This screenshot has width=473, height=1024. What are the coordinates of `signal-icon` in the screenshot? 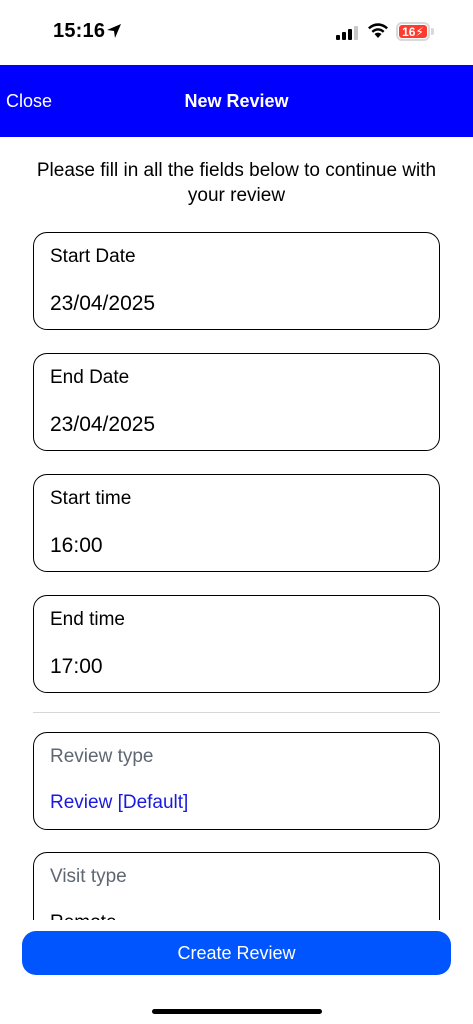 It's located at (347, 32).